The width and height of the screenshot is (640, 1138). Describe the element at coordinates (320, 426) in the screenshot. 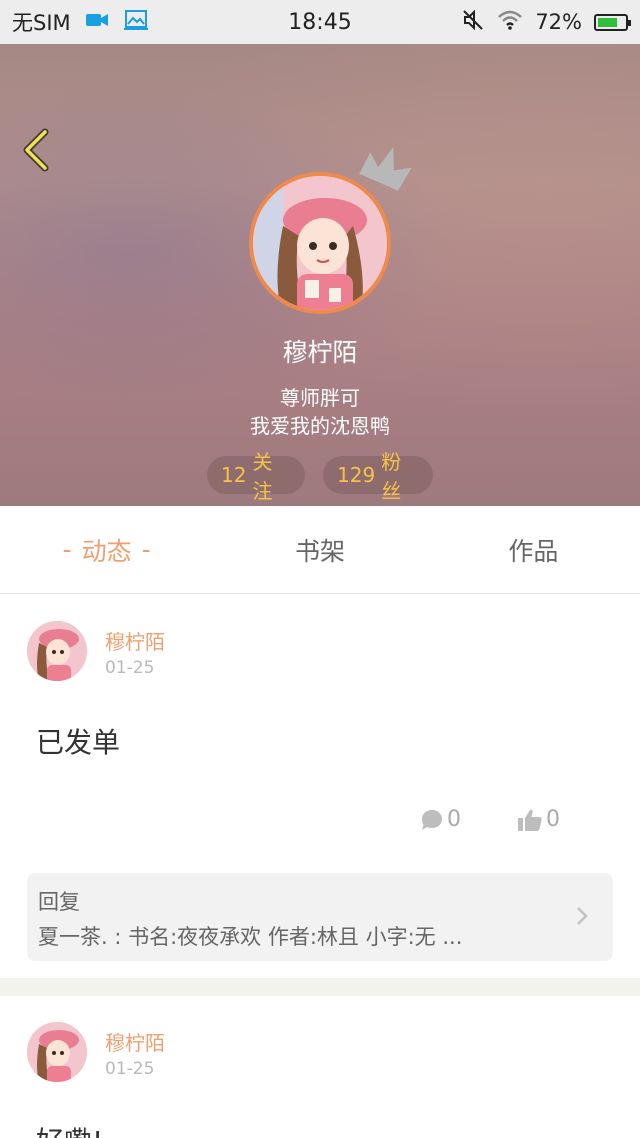

I see `bio-line-2: 我爱我的沈恩鸭` at that location.